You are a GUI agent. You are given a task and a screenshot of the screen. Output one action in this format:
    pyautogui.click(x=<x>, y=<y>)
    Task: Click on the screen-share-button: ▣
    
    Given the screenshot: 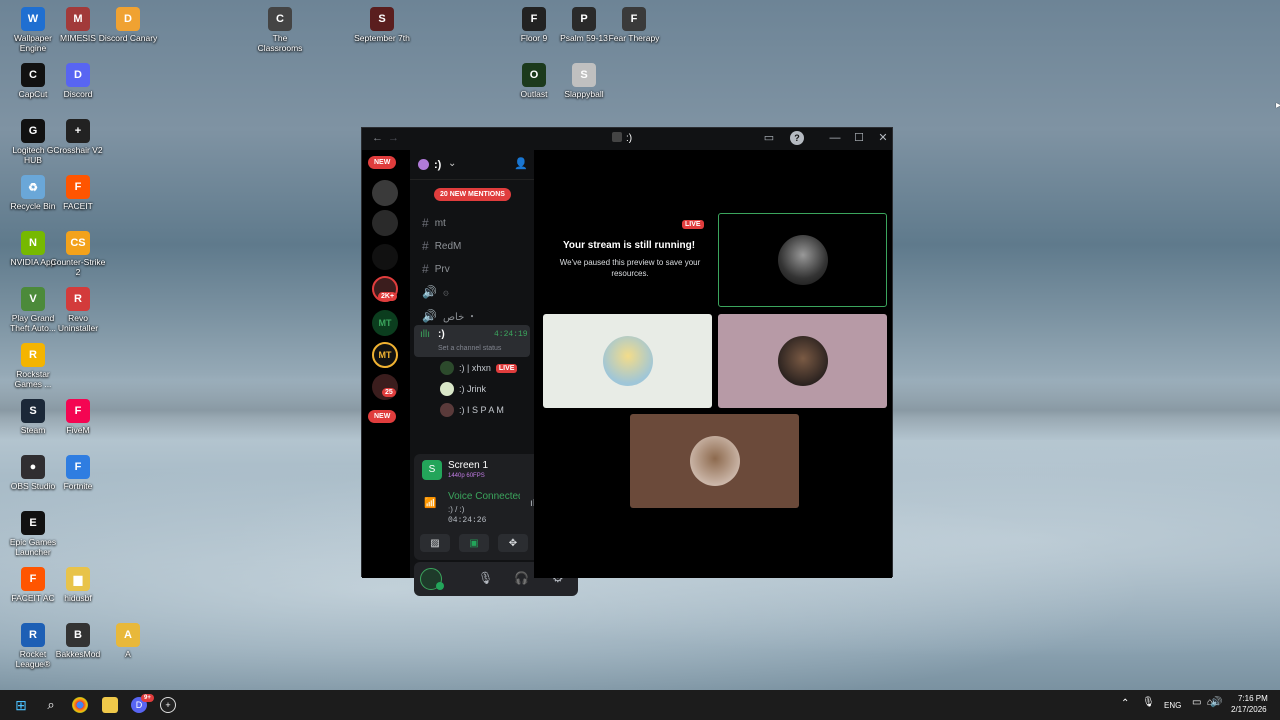 What is the action you would take?
    pyautogui.click(x=474, y=543)
    